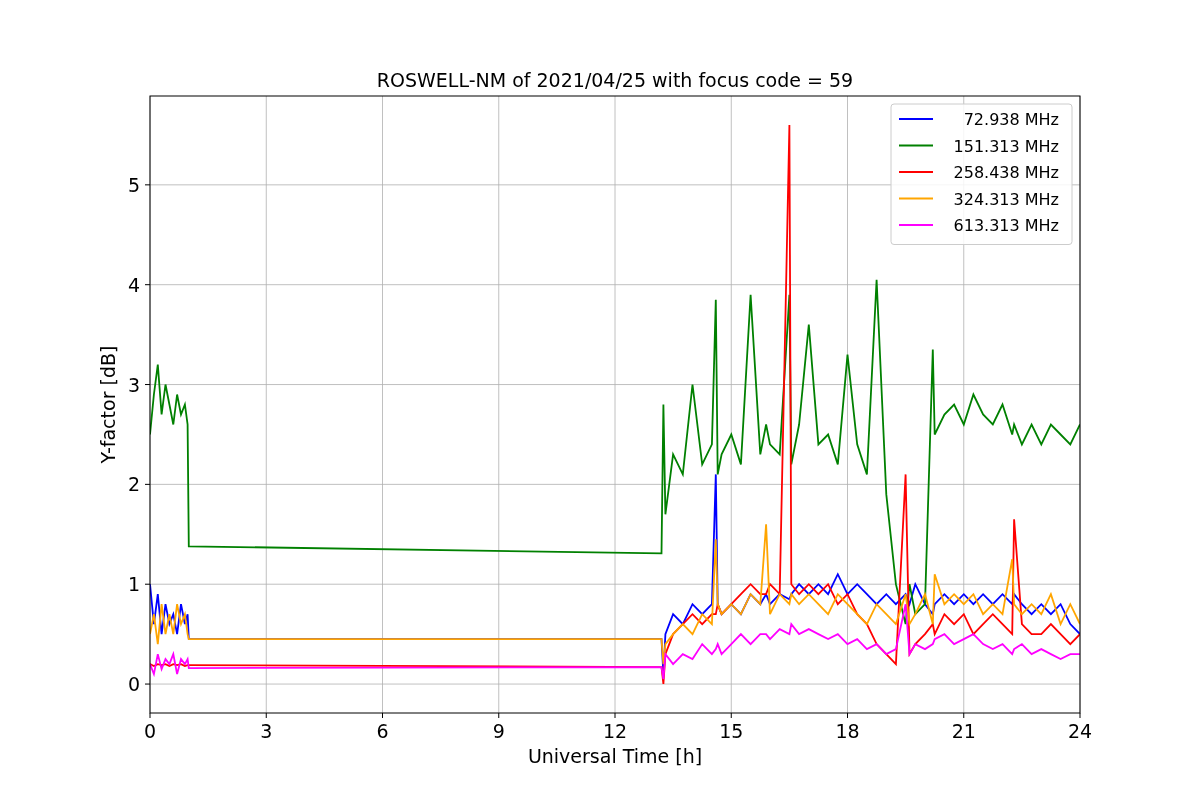  I want to click on x-tick-label: 24, so click(1080, 731).